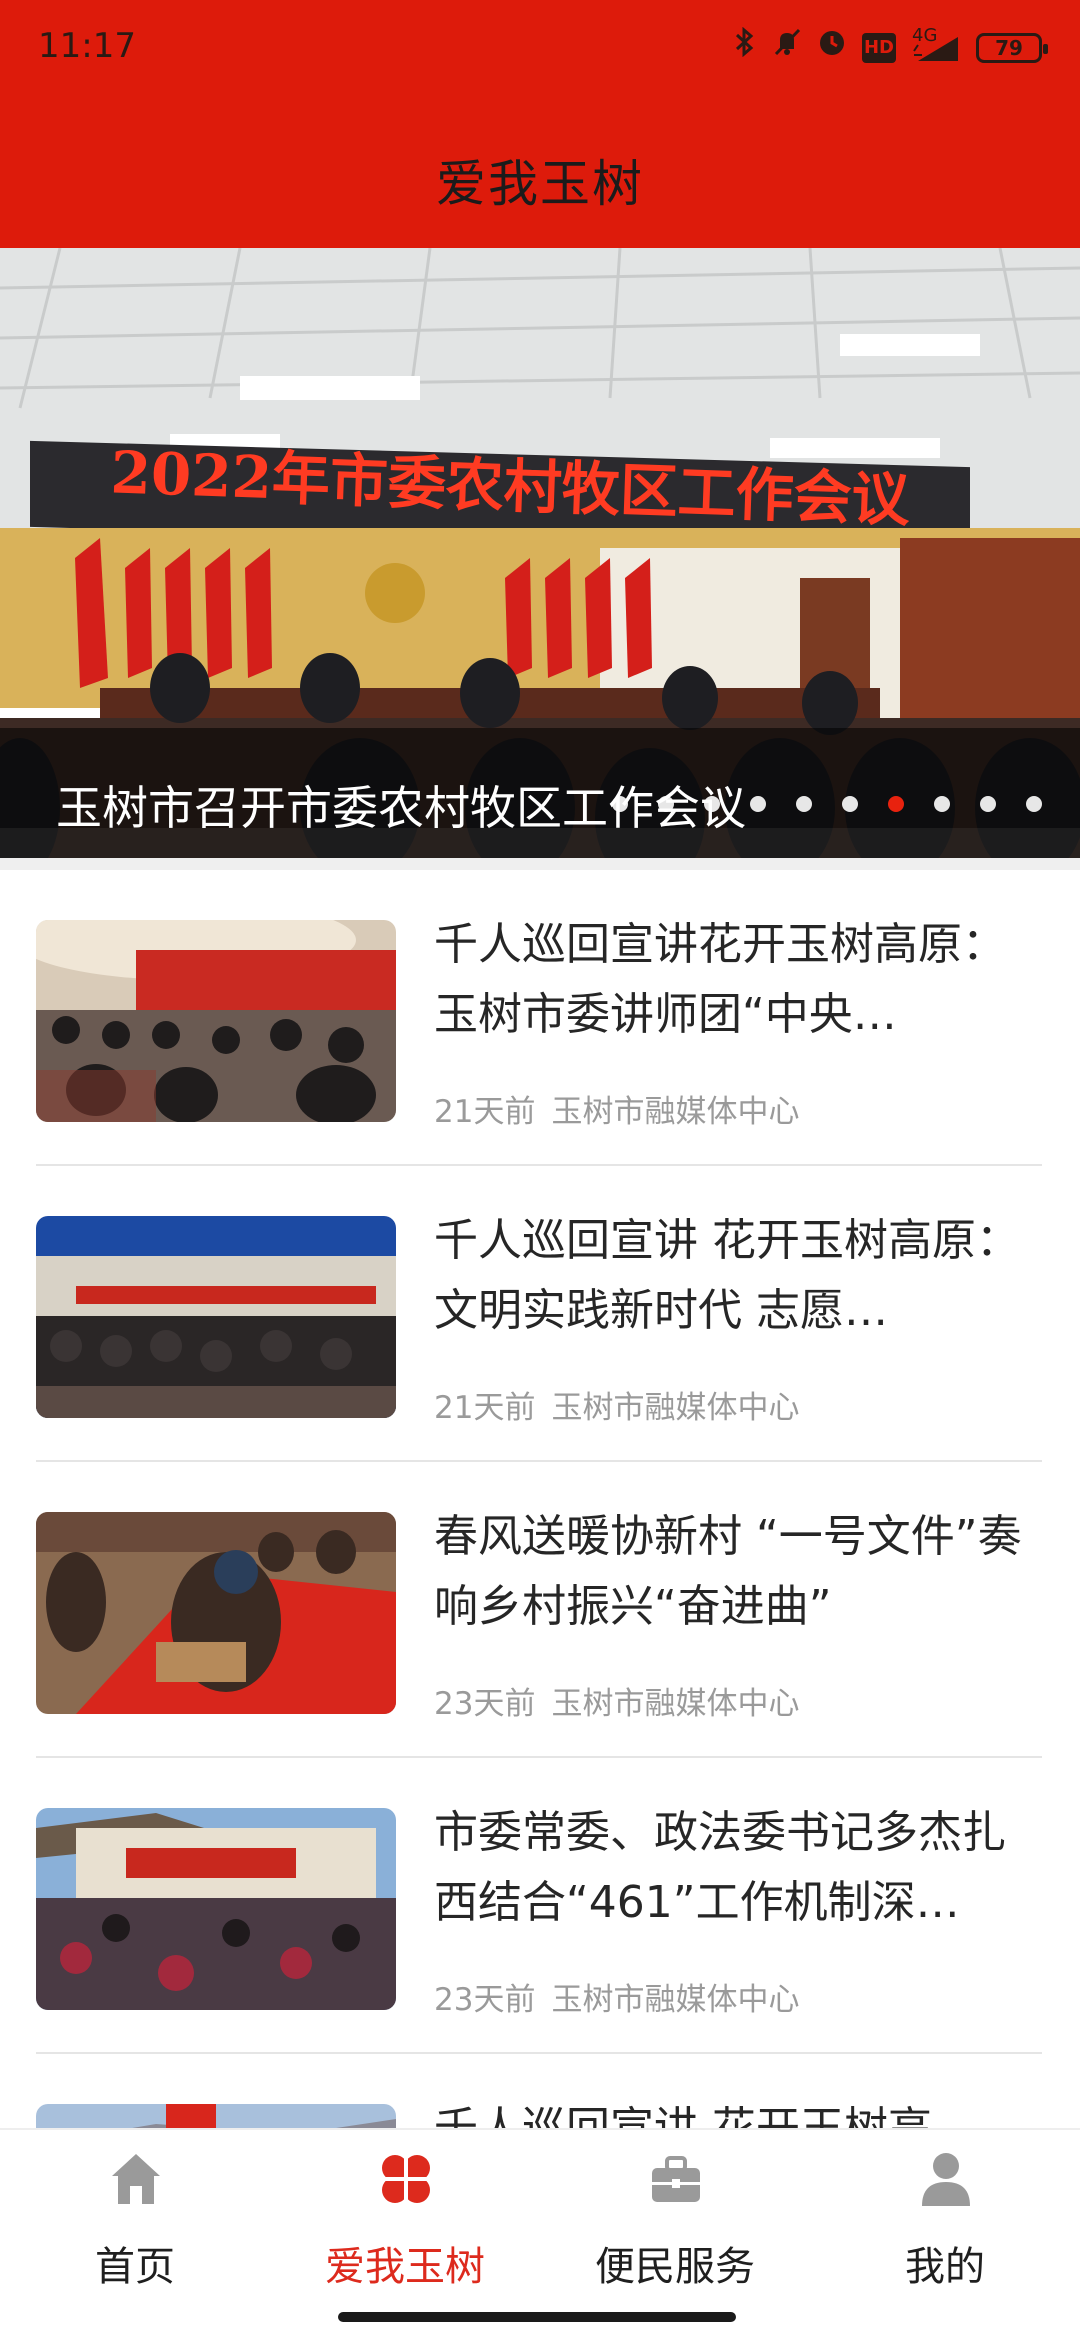  I want to click on section-divider, so click(540, 864).